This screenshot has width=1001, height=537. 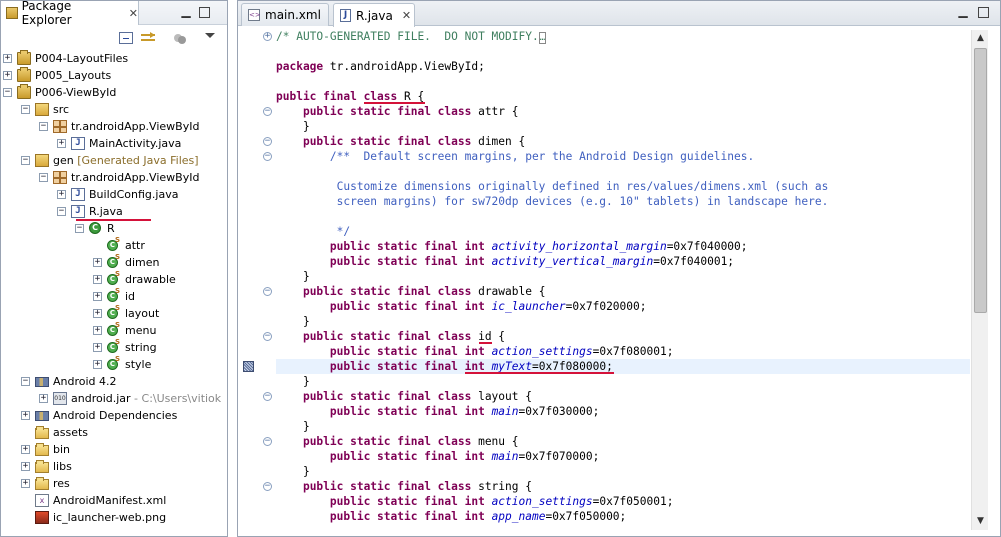 What do you see at coordinates (980, 180) in the screenshot?
I see `scrollbar-thumb` at bounding box center [980, 180].